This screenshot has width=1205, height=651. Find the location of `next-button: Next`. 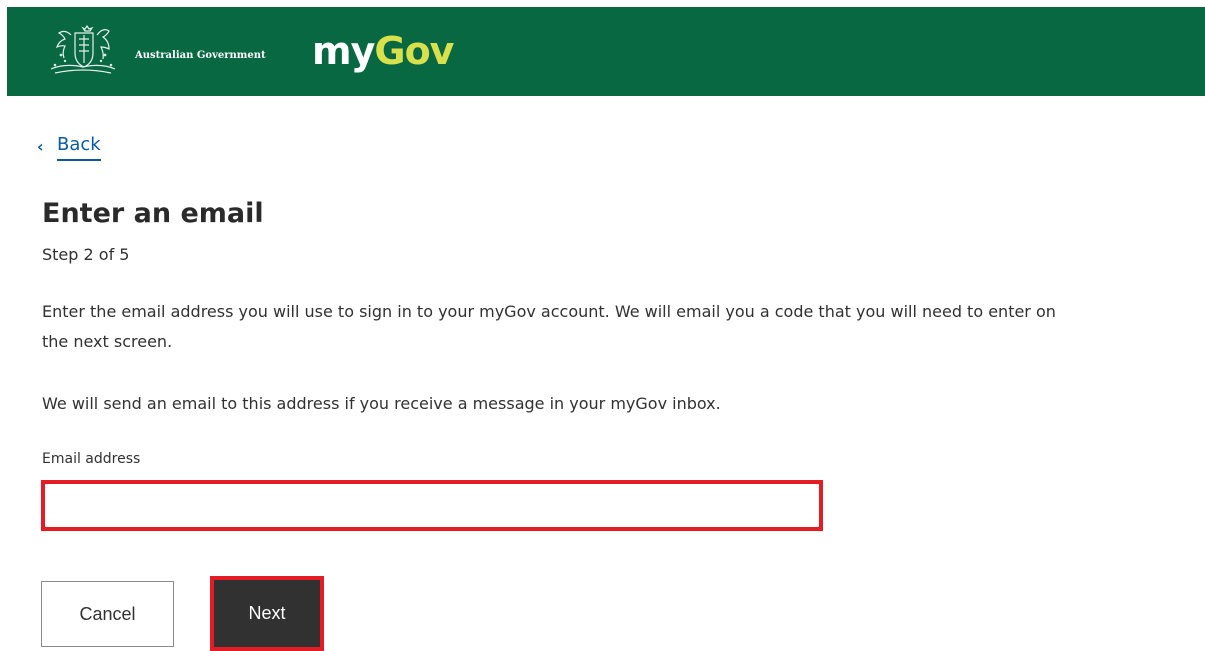

next-button: Next is located at coordinates (267, 613).